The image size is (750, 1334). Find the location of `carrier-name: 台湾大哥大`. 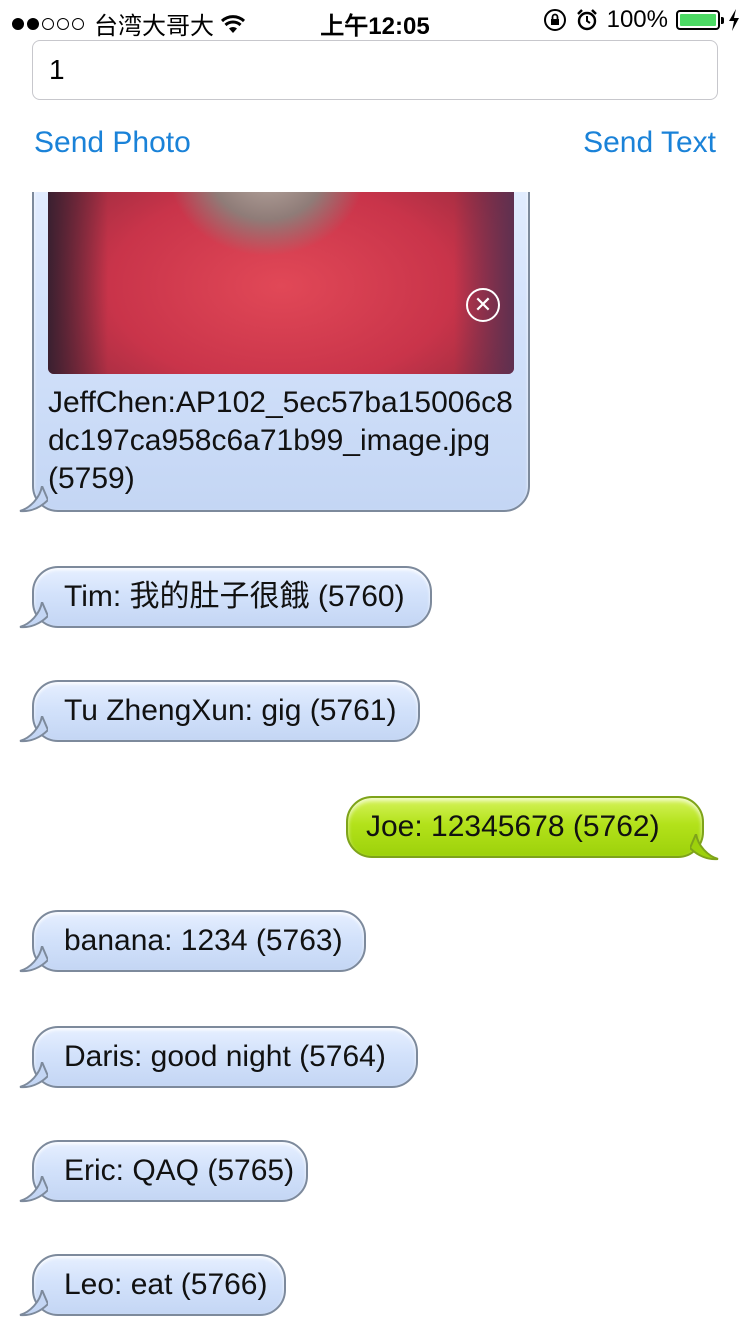

carrier-name: 台湾大哥大 is located at coordinates (154, 26).